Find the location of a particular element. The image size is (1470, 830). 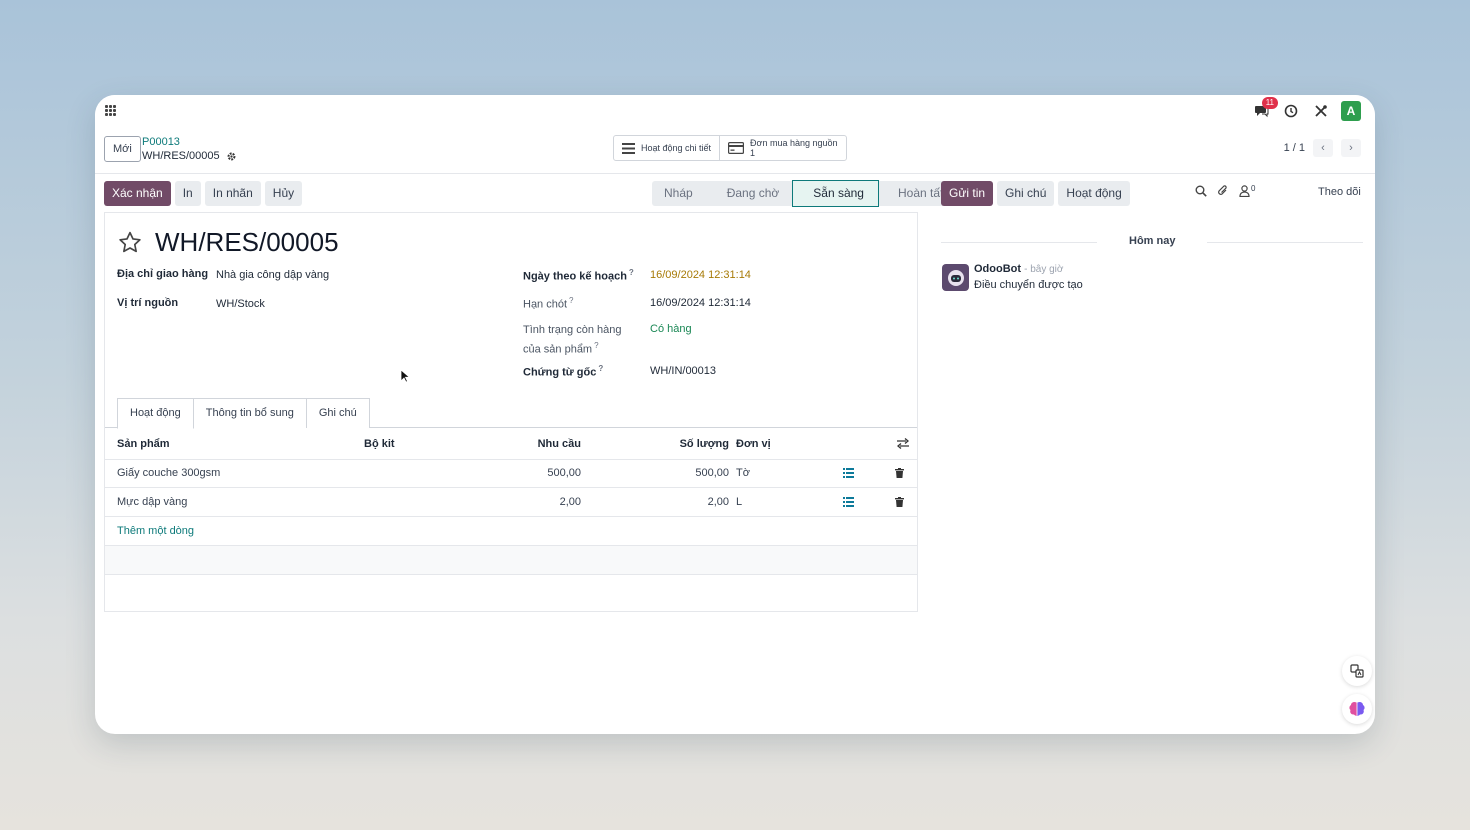

detailed-operations-button: Hoạt động chi tiết is located at coordinates (666, 148).